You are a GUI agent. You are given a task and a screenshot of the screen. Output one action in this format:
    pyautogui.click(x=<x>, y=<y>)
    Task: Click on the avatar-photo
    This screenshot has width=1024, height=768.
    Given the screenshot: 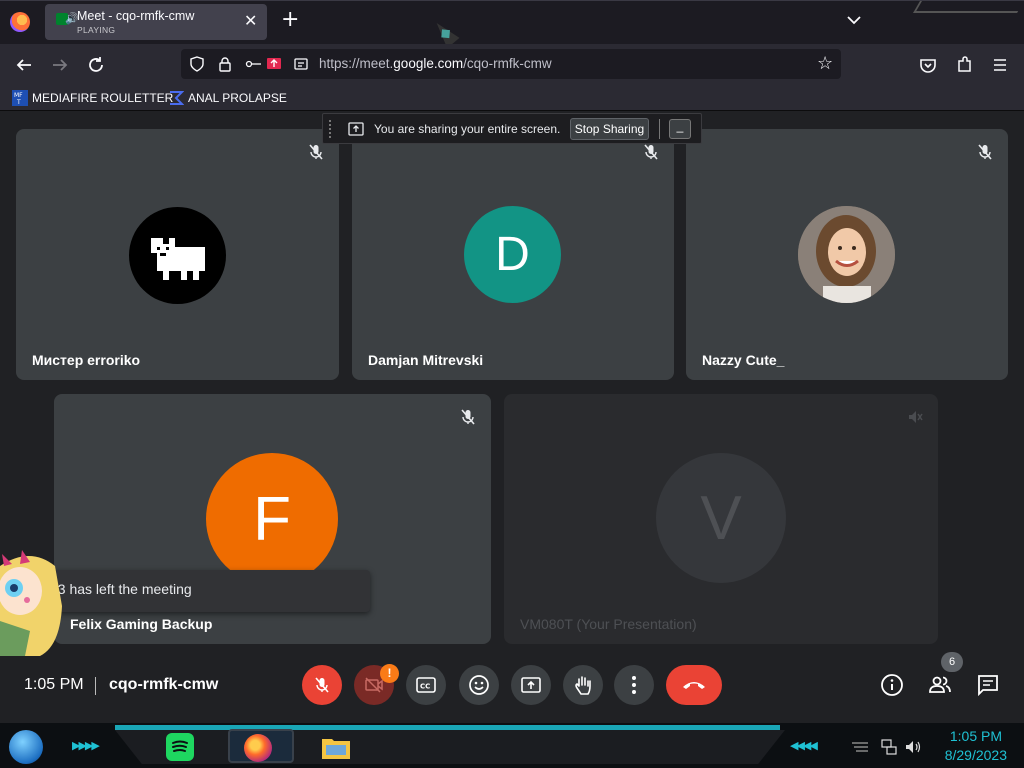 What is the action you would take?
    pyautogui.click(x=846, y=254)
    